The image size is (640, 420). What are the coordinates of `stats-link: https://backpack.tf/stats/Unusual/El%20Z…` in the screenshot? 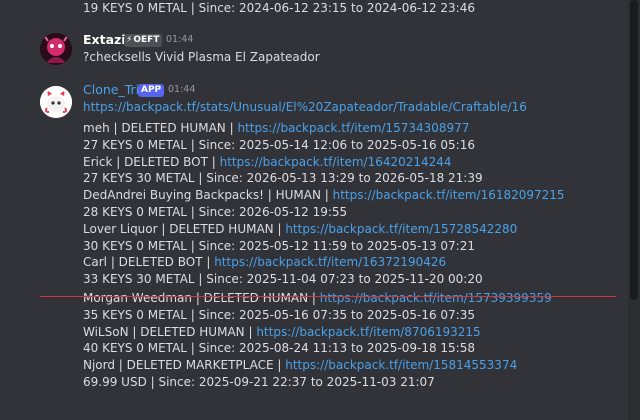 It's located at (305, 107).